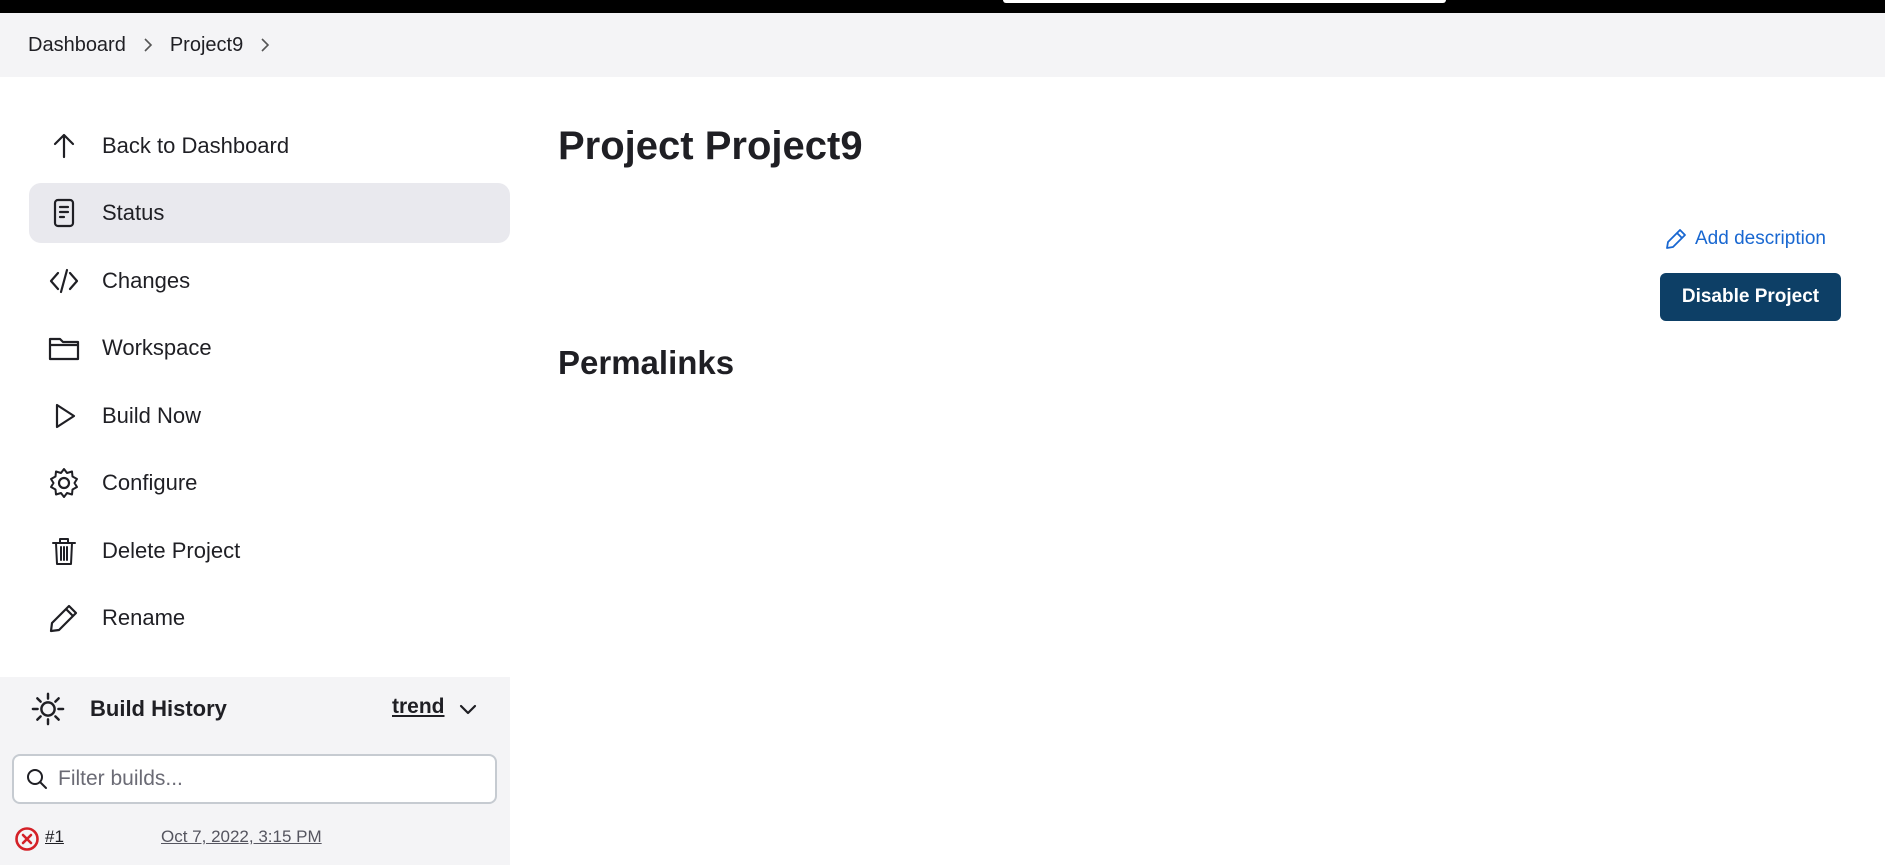  I want to click on filter-builds-box, so click(254, 779).